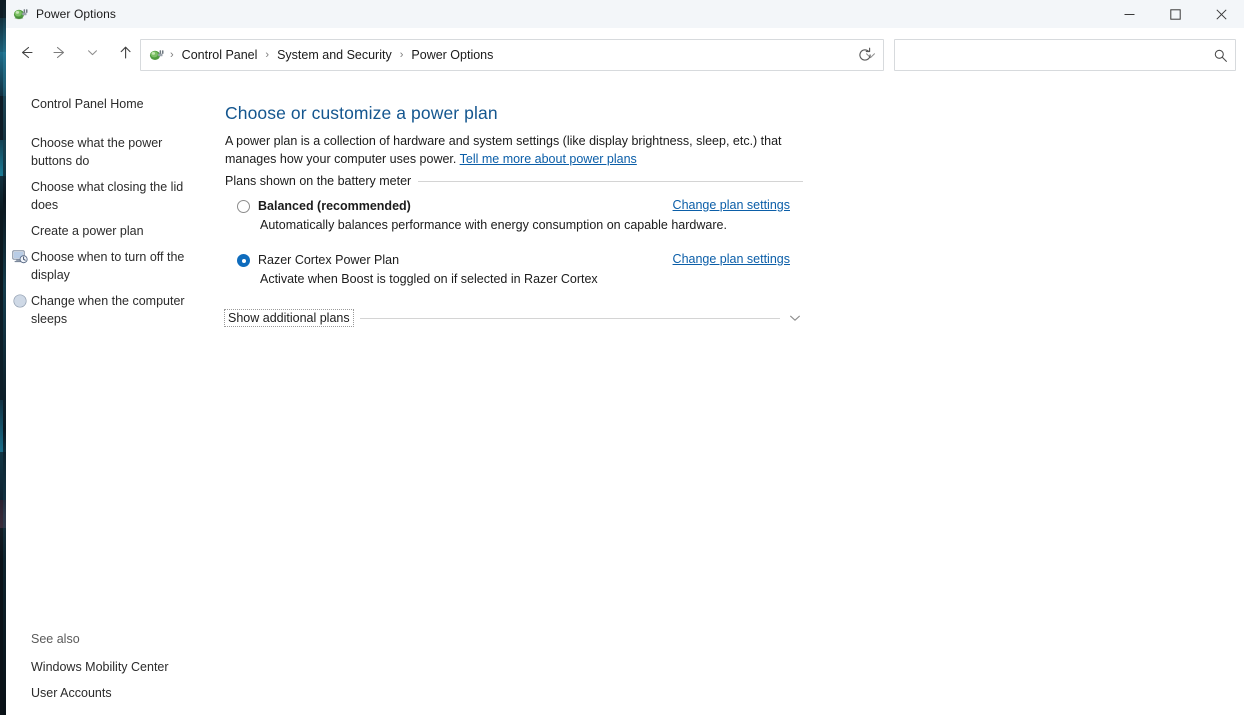 Image resolution: width=1244 pixels, height=715 pixels. Describe the element at coordinates (55, 639) in the screenshot. I see `see-also-title: See also` at that location.